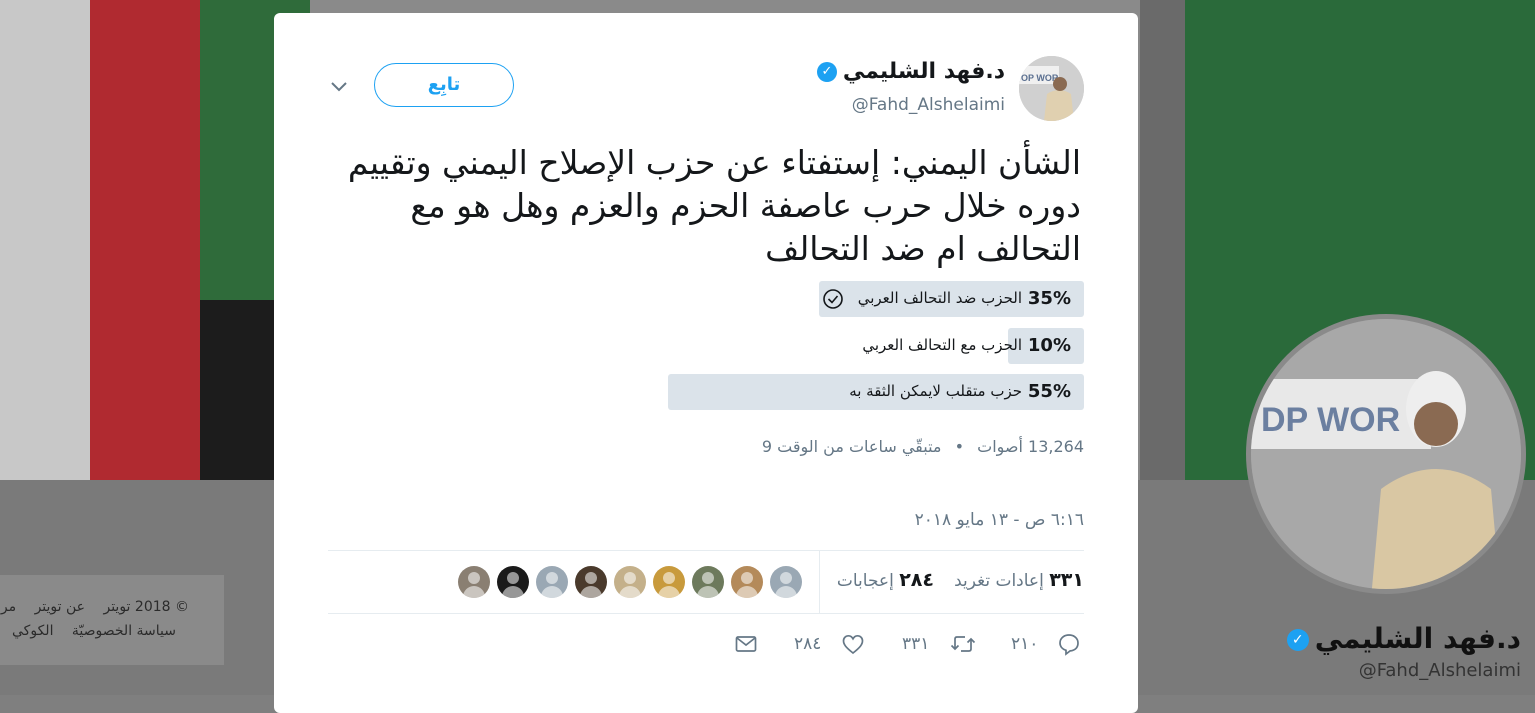 Image resolution: width=1535 pixels, height=713 pixels. I want to click on poll-votes: 13,264 أصوات, so click(1030, 446).